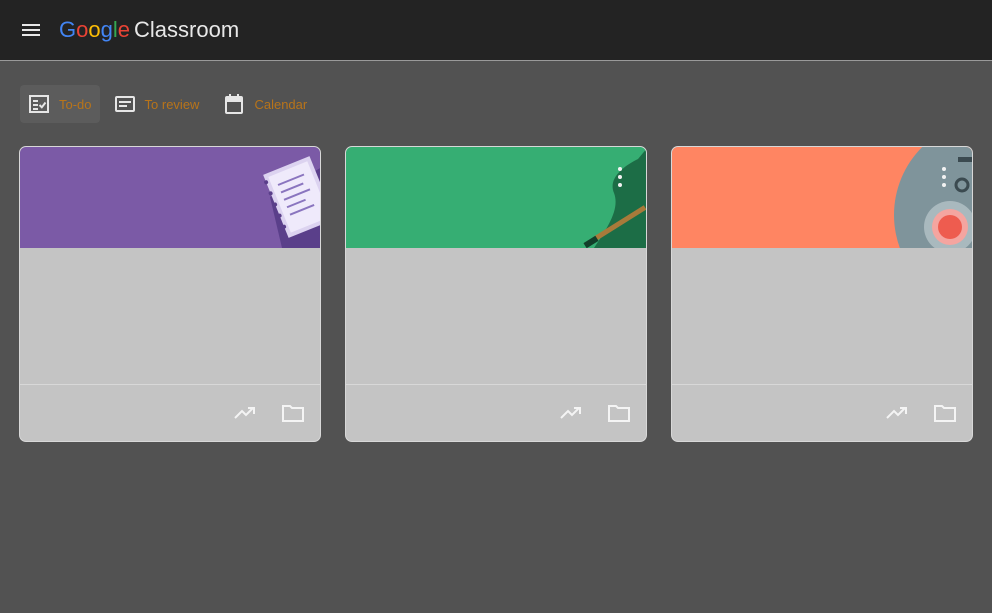 This screenshot has height=613, width=992. I want to click on google-letter: e, so click(124, 29).